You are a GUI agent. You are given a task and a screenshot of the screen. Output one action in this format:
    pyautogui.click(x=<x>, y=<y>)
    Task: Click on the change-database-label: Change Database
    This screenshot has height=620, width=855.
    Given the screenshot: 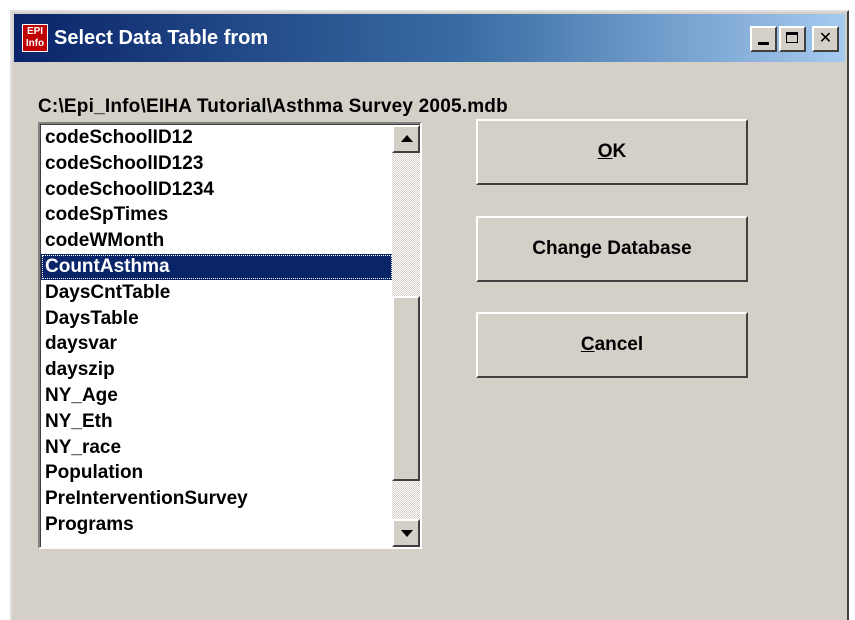 What is the action you would take?
    pyautogui.click(x=612, y=248)
    